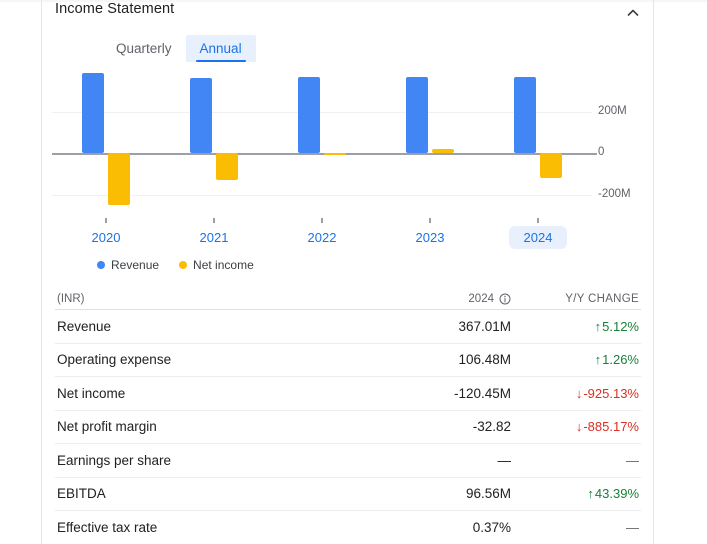  What do you see at coordinates (135, 265) in the screenshot?
I see `legend-label-revenue: Revenue` at bounding box center [135, 265].